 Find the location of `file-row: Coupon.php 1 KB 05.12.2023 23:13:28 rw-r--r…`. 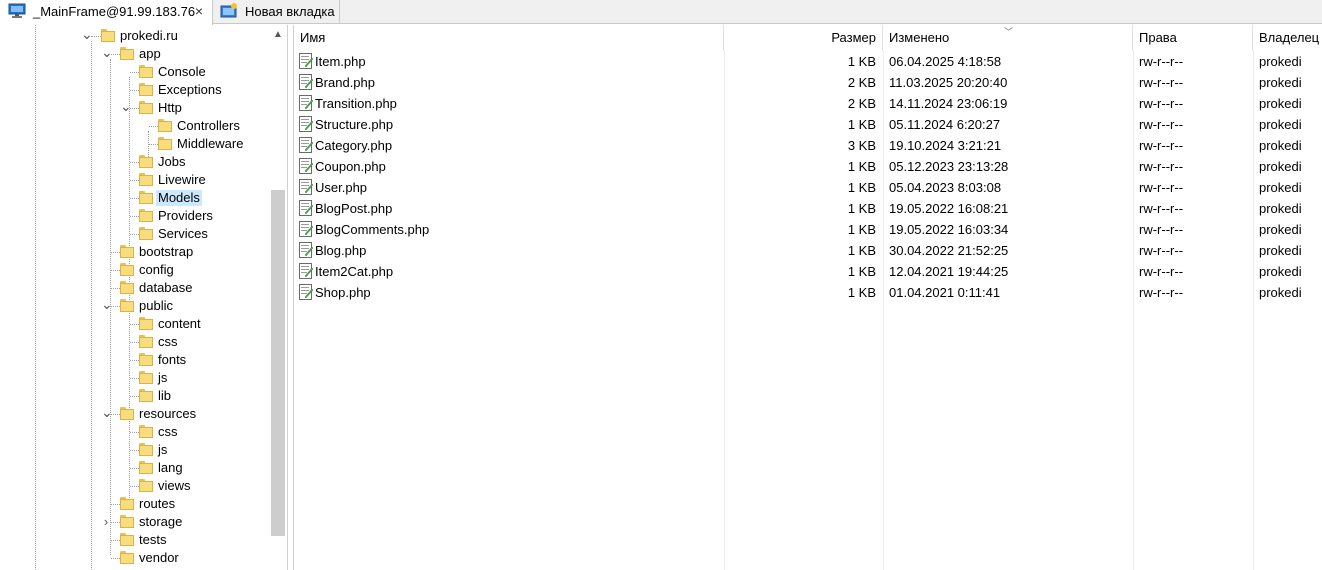

file-row: Coupon.php 1 KB 05.12.2023 23:13:28 rw-r--r… is located at coordinates (808, 166).